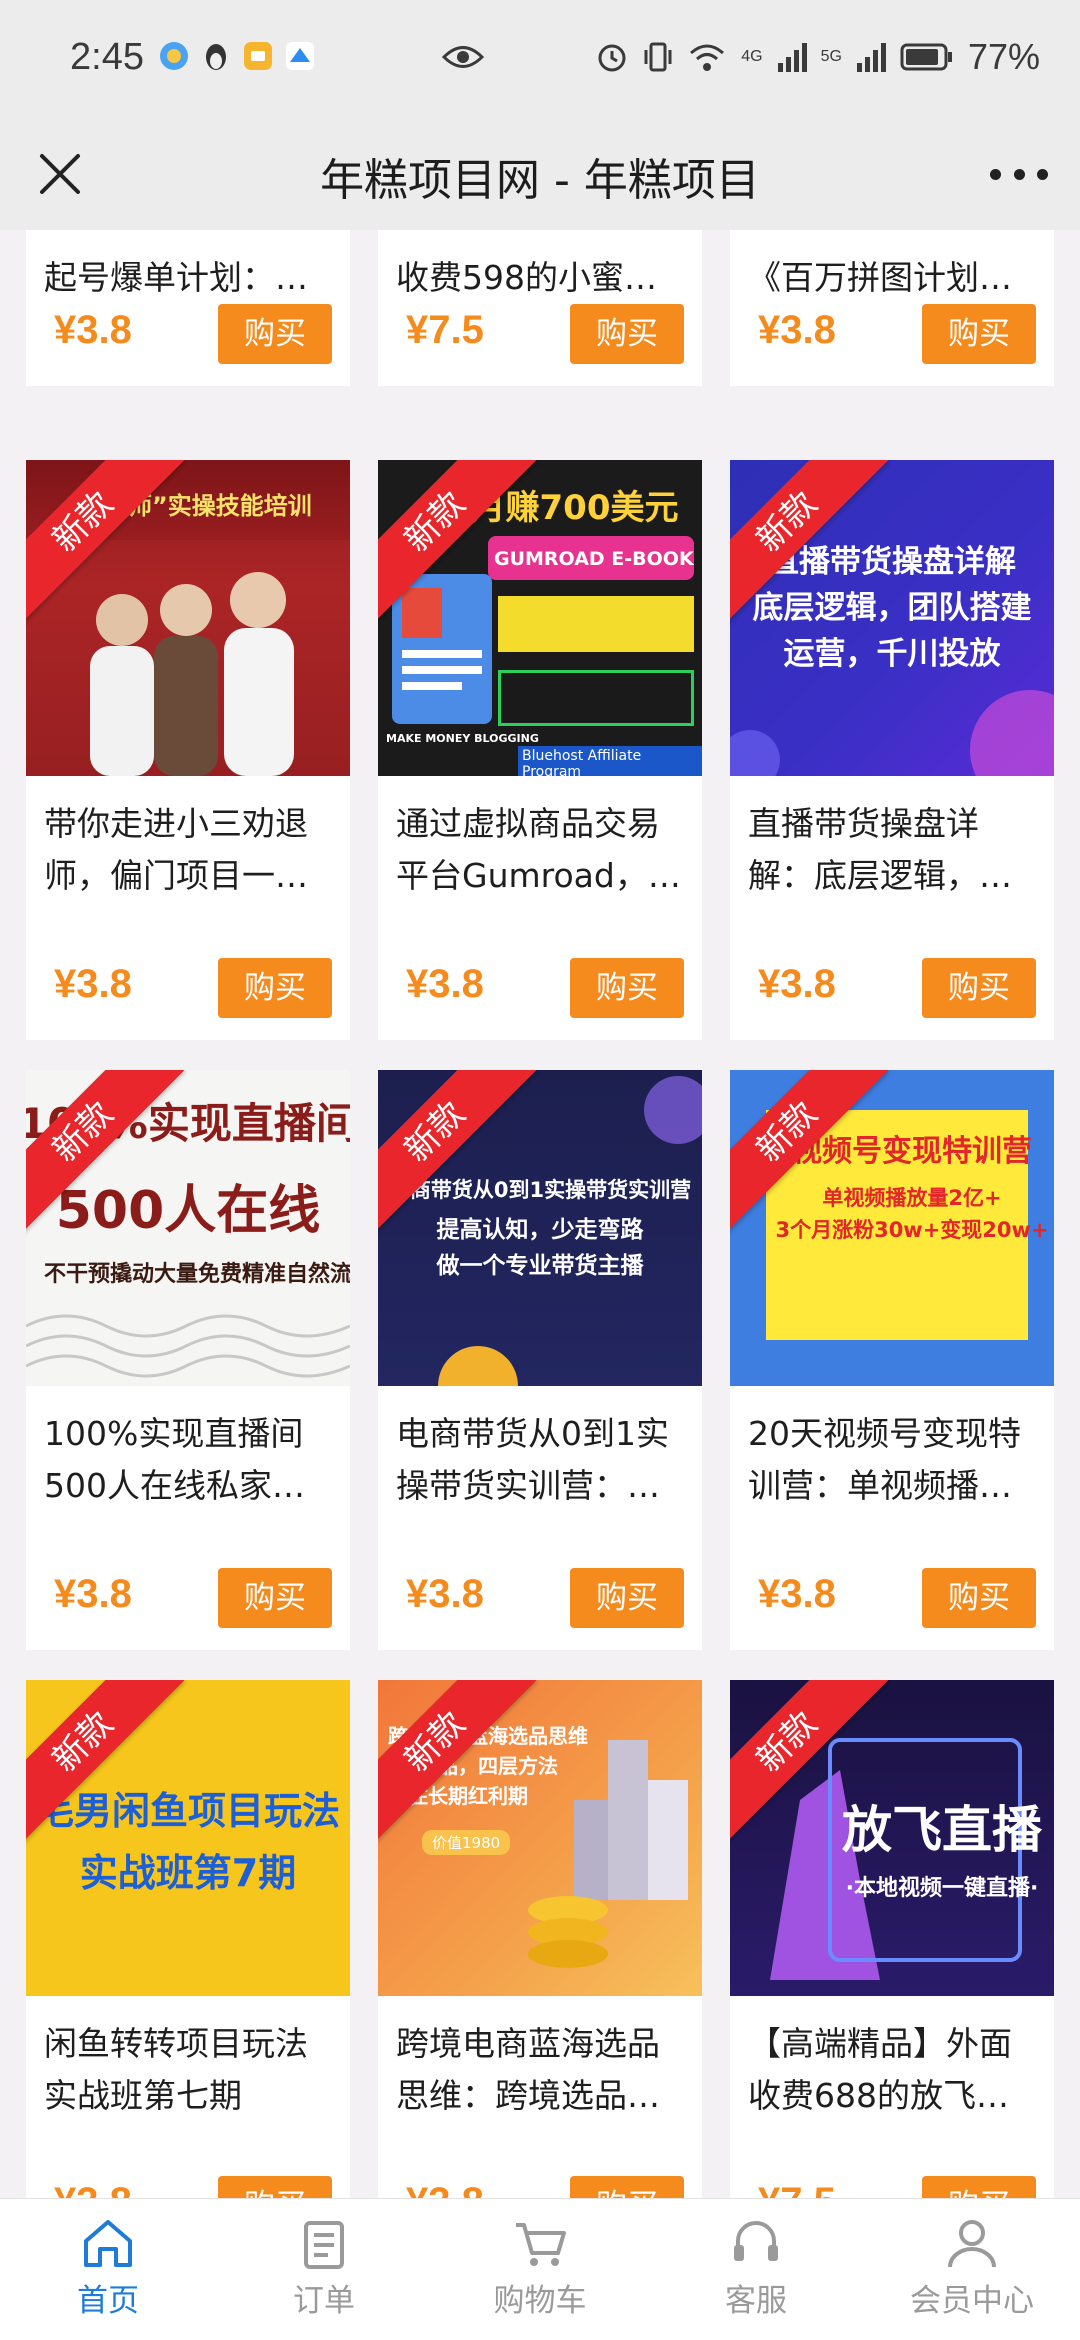  I want to click on nav-cart: 购物车, so click(540, 2269).